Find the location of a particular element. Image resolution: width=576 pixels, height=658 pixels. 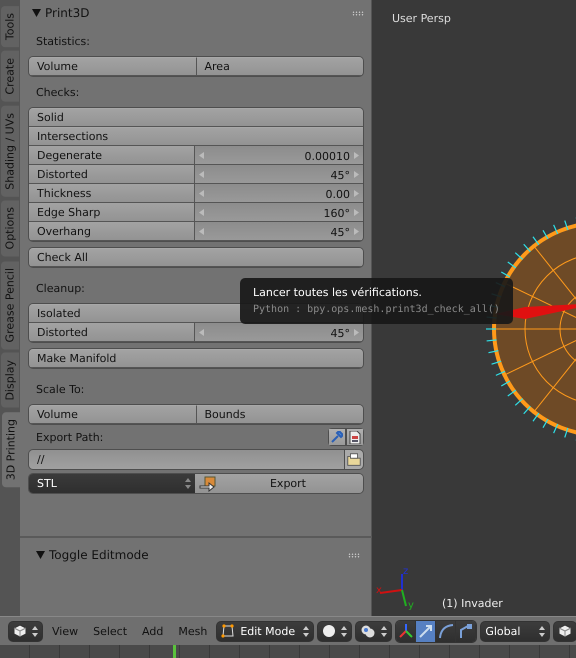

stat-button: Area is located at coordinates (279, 66).